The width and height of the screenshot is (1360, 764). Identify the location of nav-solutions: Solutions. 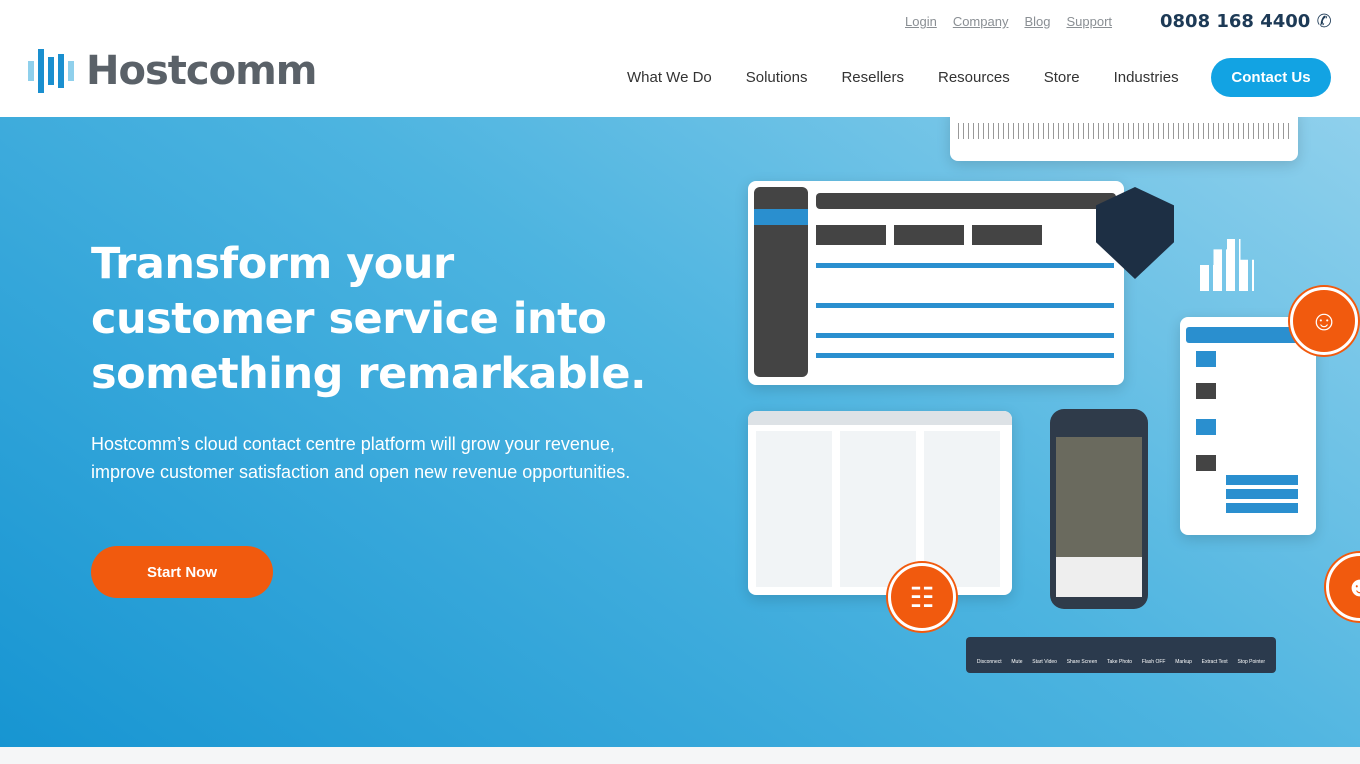
(777, 77).